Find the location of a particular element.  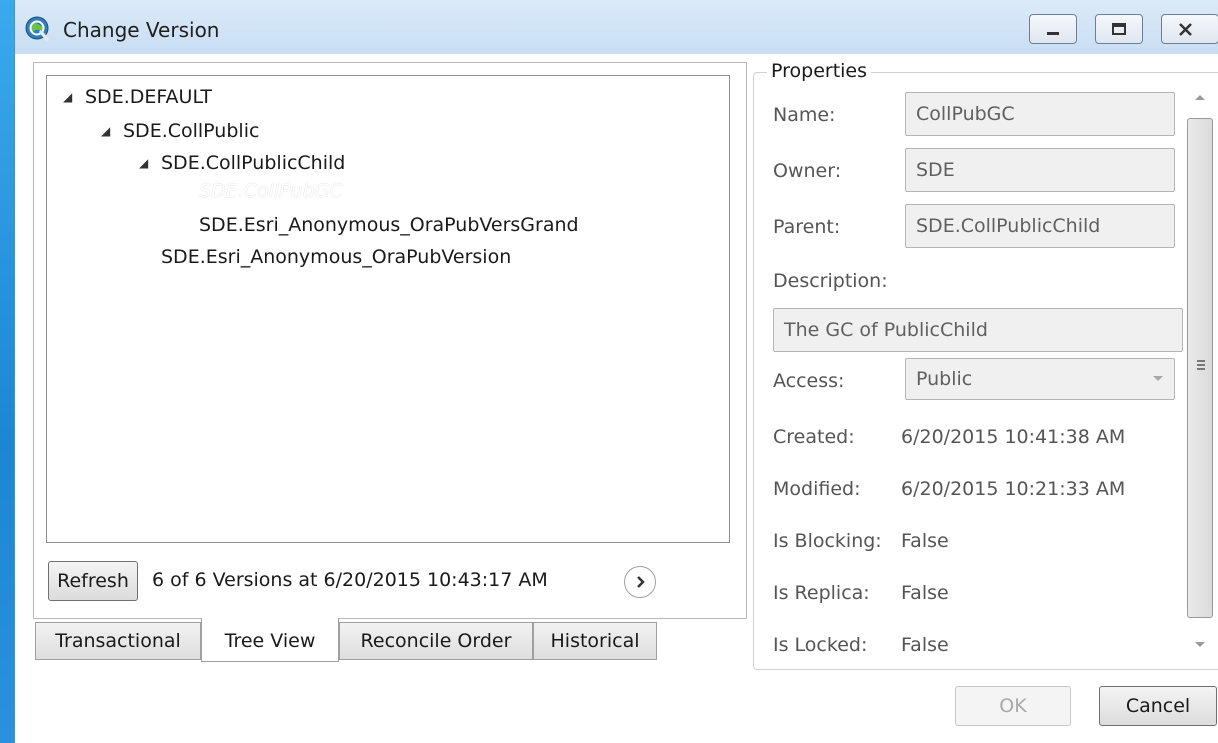

is-locked-value: False is located at coordinates (925, 645).